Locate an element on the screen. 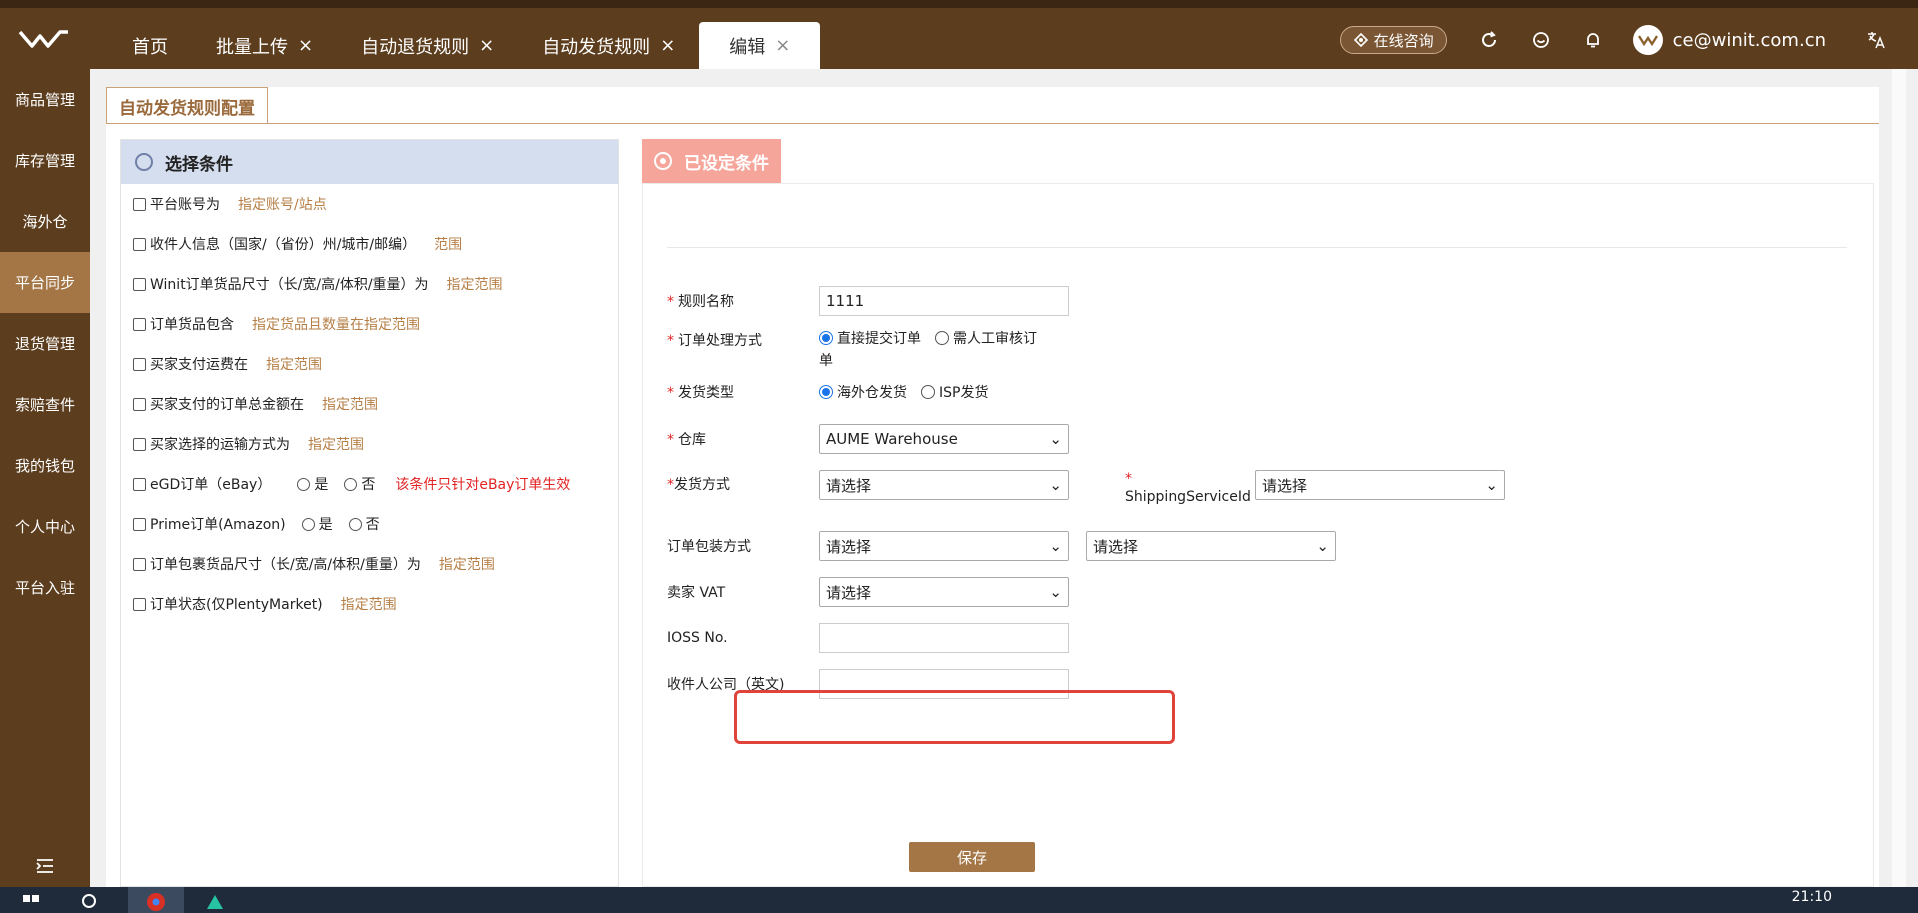  sidebar-item-platform-sync: 平台同步 is located at coordinates (45, 282).